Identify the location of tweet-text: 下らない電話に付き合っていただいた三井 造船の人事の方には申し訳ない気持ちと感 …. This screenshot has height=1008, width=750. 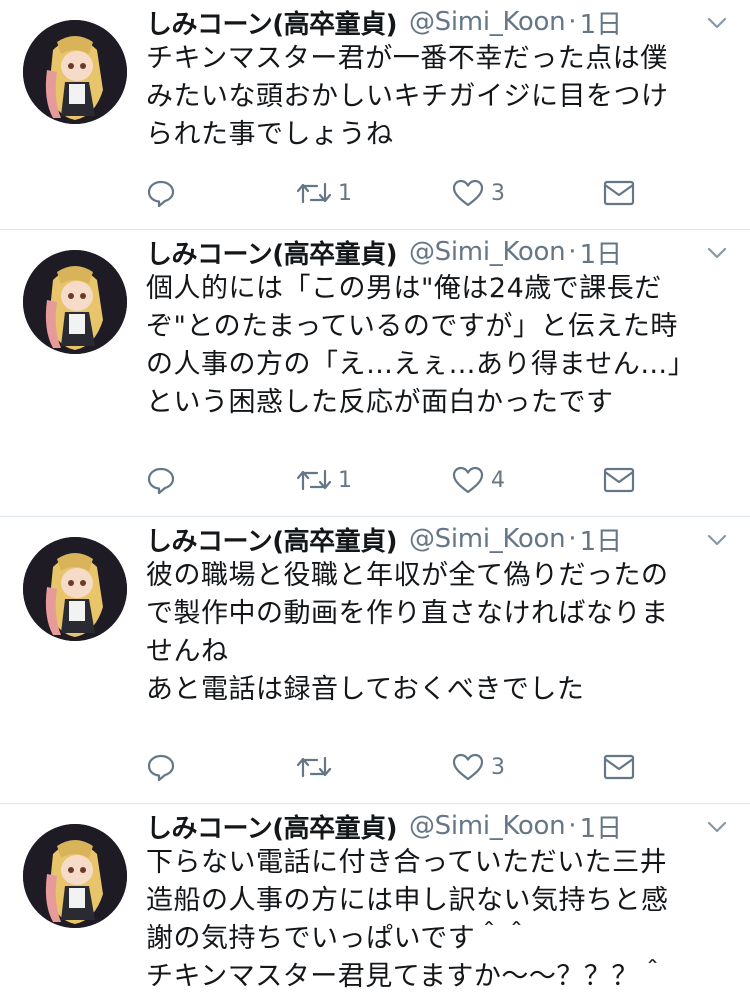
(441, 920).